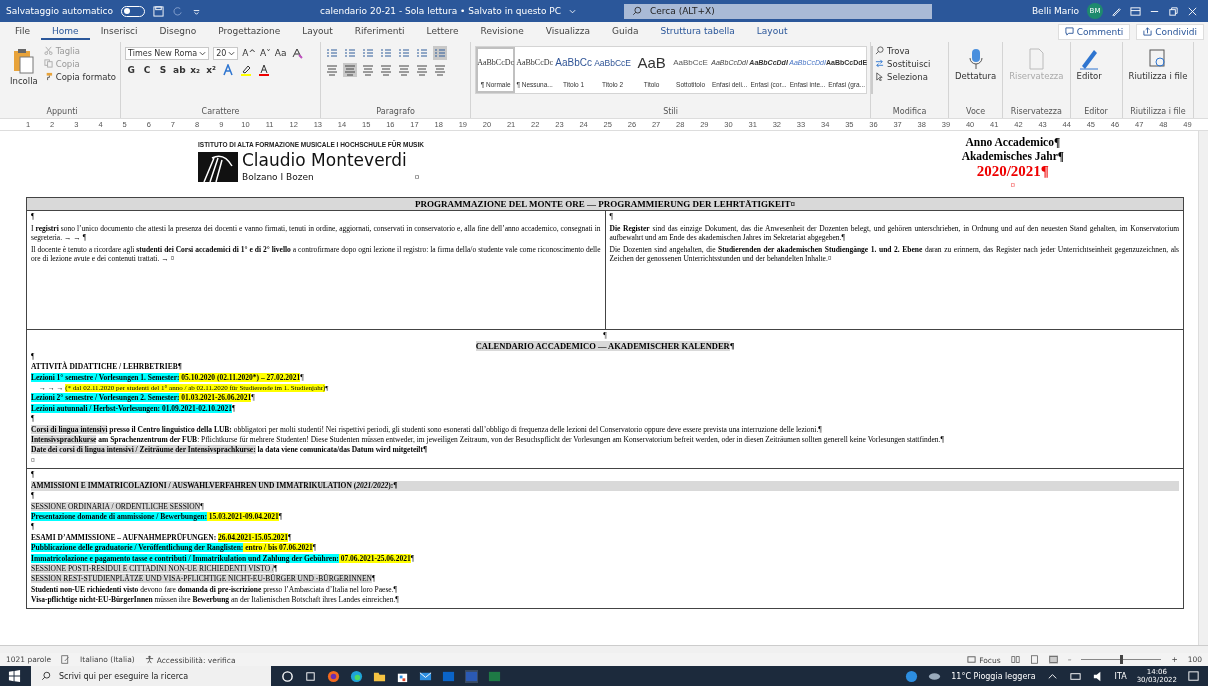  I want to click on web-layout-icon, so click(1053, 659).